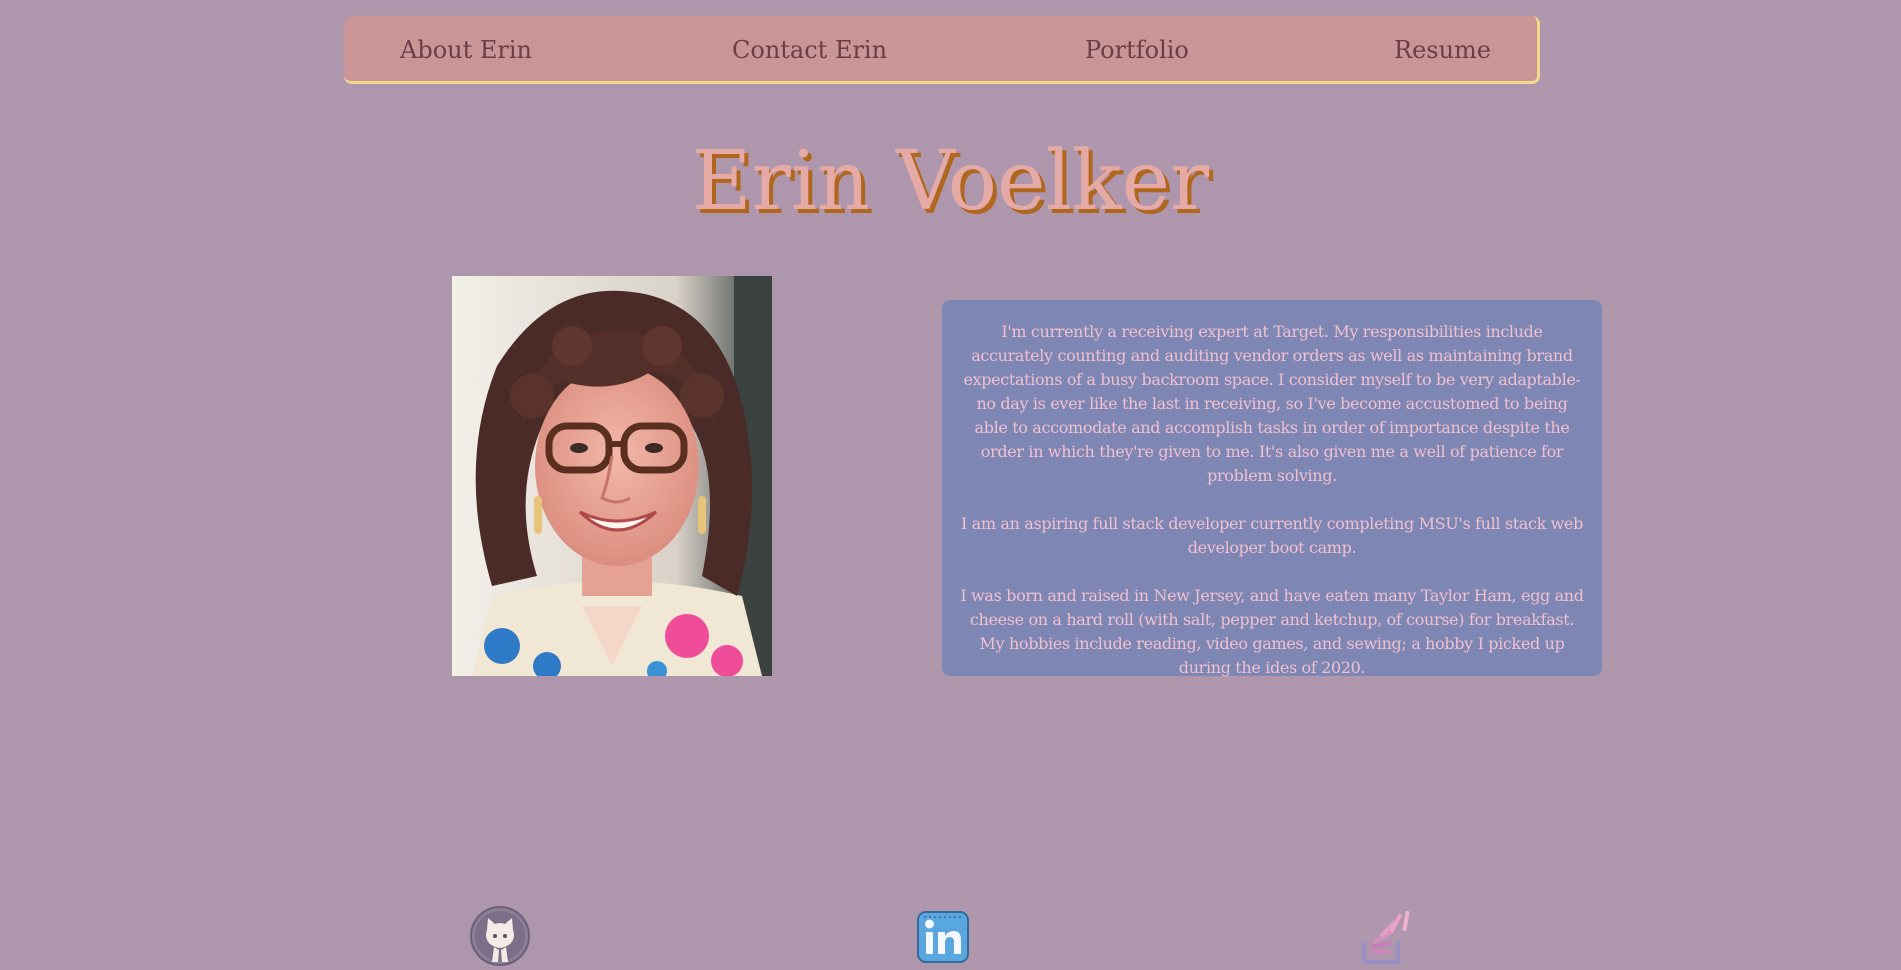 Image resolution: width=1901 pixels, height=970 pixels. I want to click on linkedin-link, so click(942, 936).